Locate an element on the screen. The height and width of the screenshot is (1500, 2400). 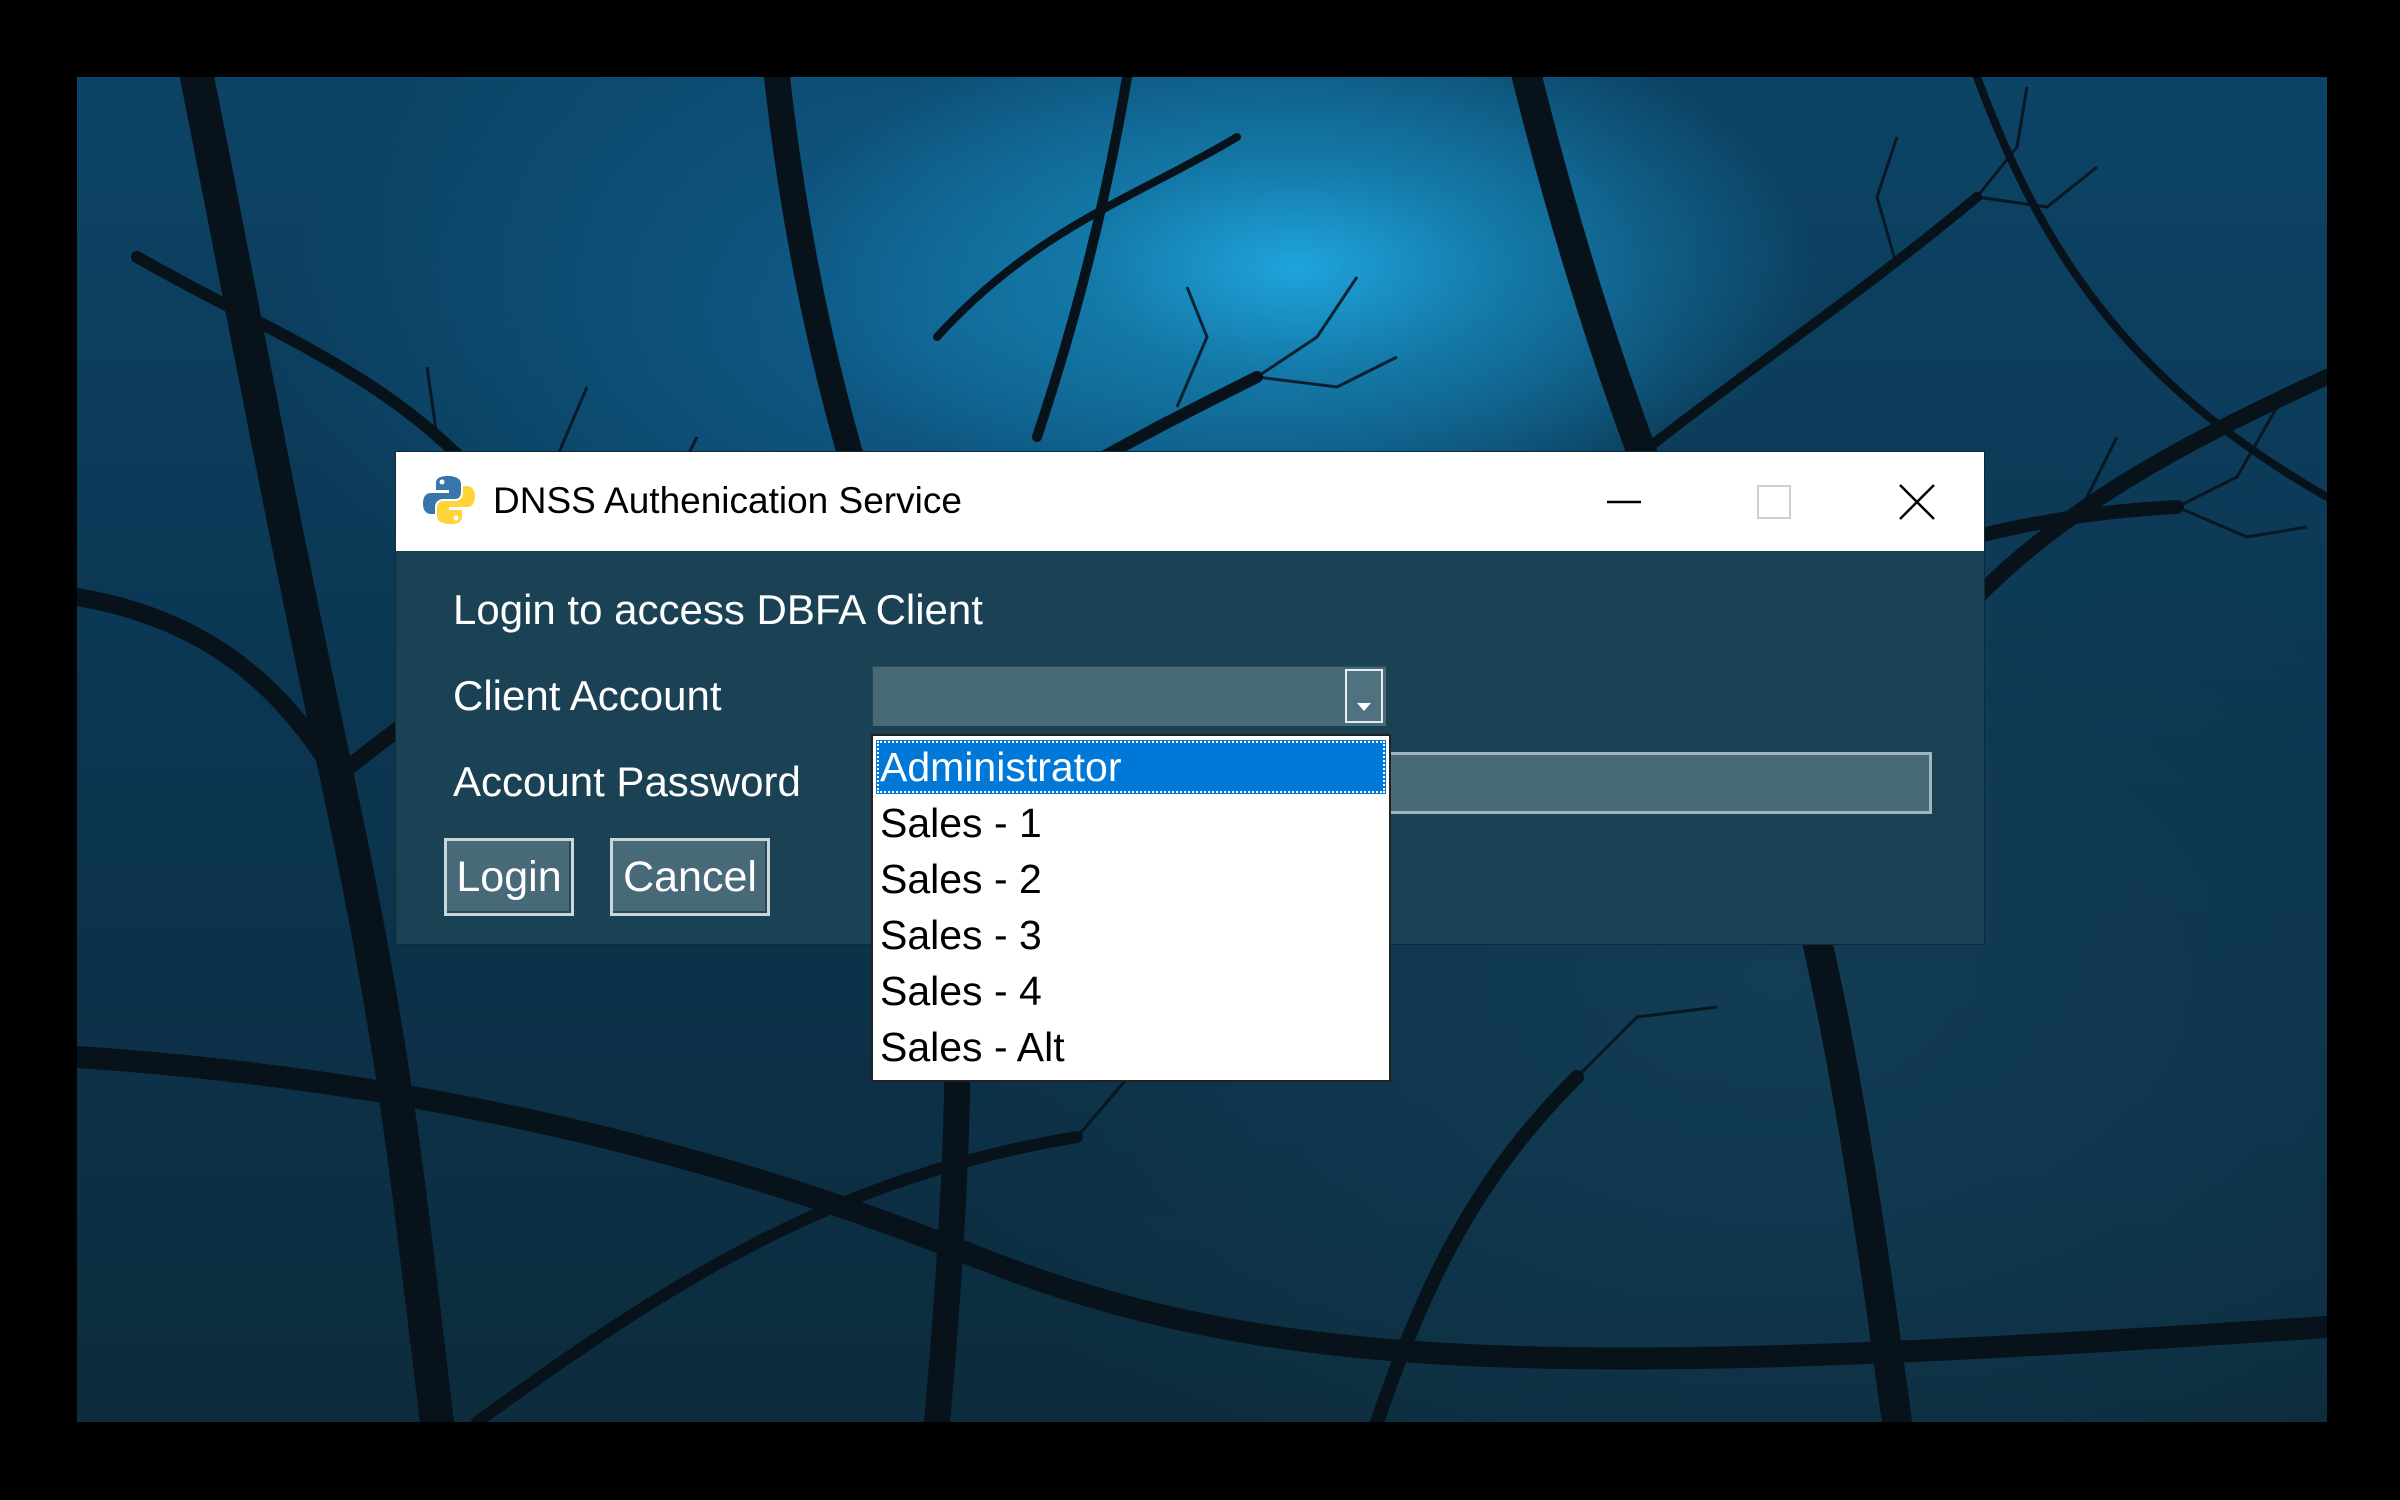
client-account-combobox is located at coordinates (1129, 696).